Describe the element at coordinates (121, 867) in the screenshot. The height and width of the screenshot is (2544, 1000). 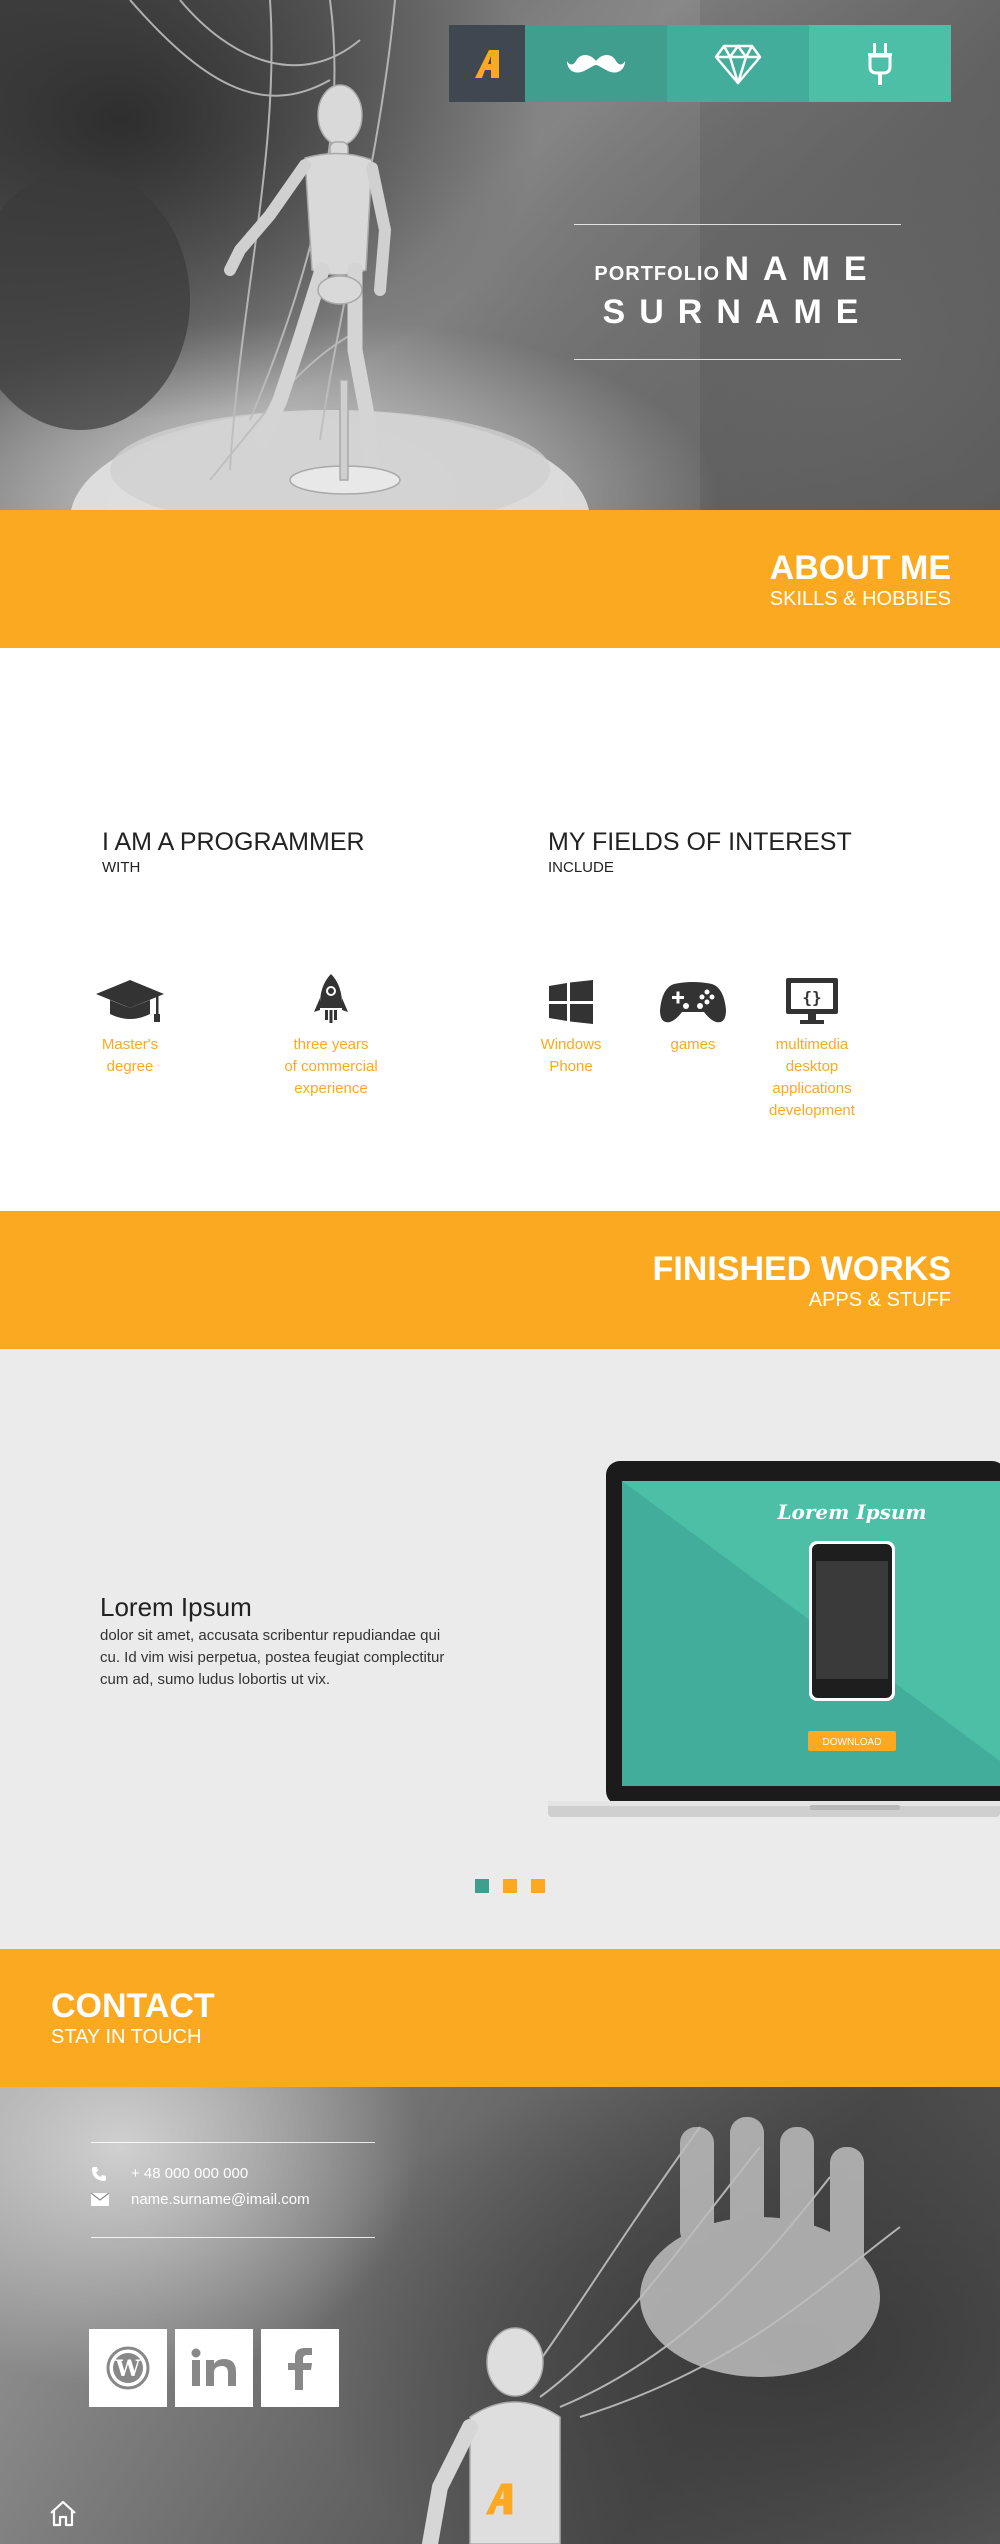
I see `programmer-subheading: WITH` at that location.